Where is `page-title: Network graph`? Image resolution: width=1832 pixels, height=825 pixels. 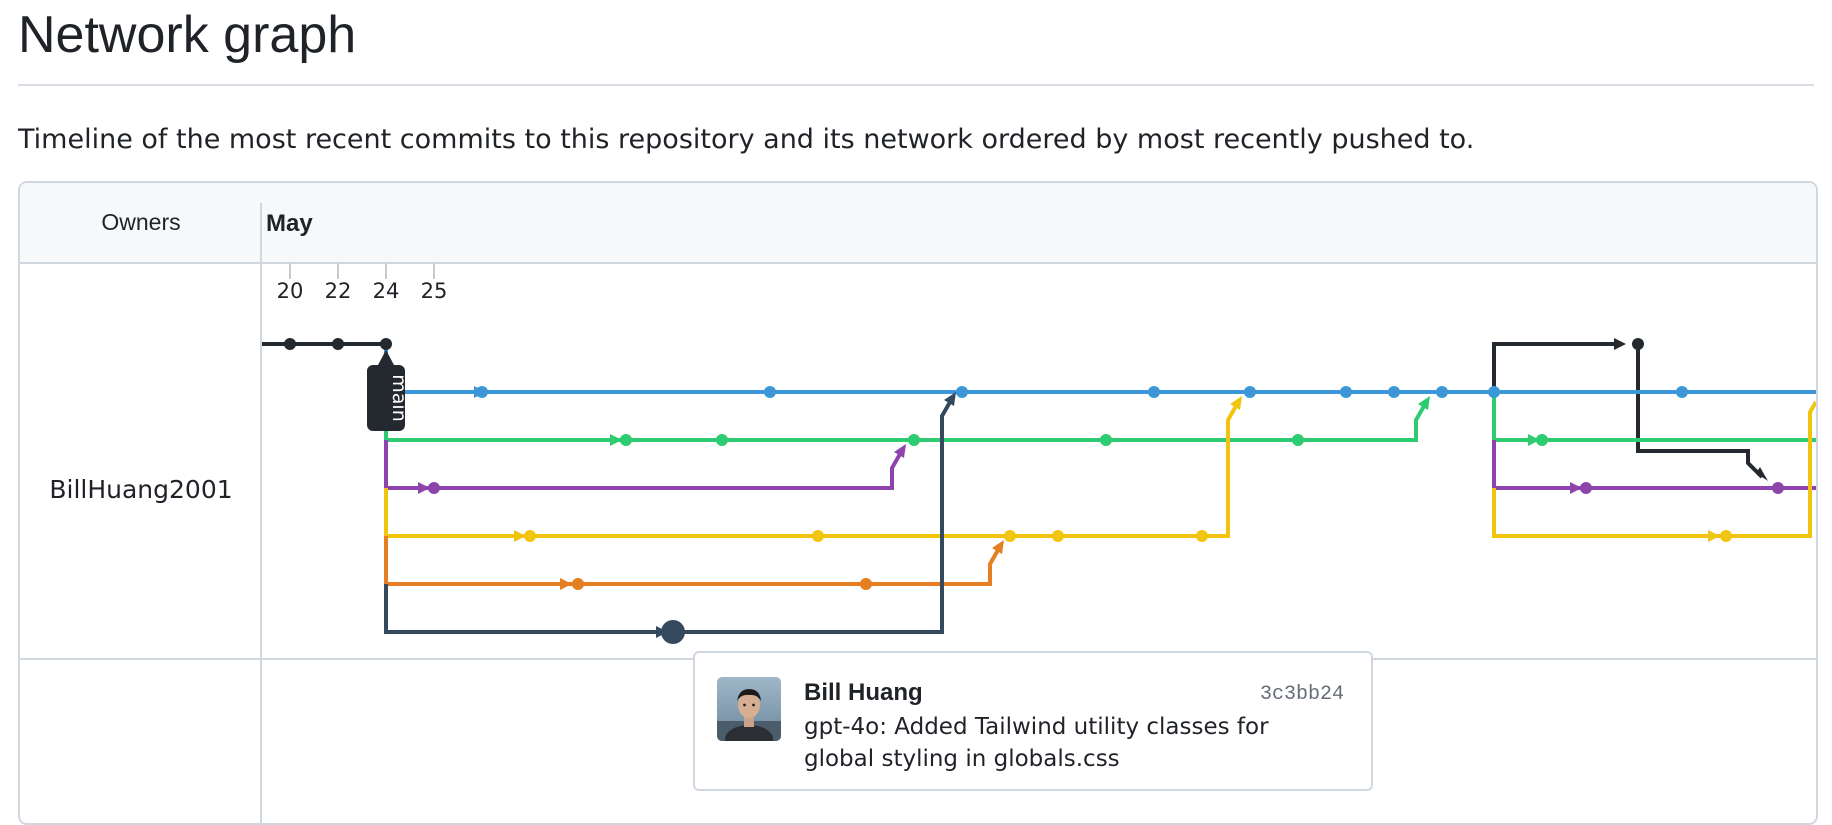
page-title: Network graph is located at coordinates (187, 35).